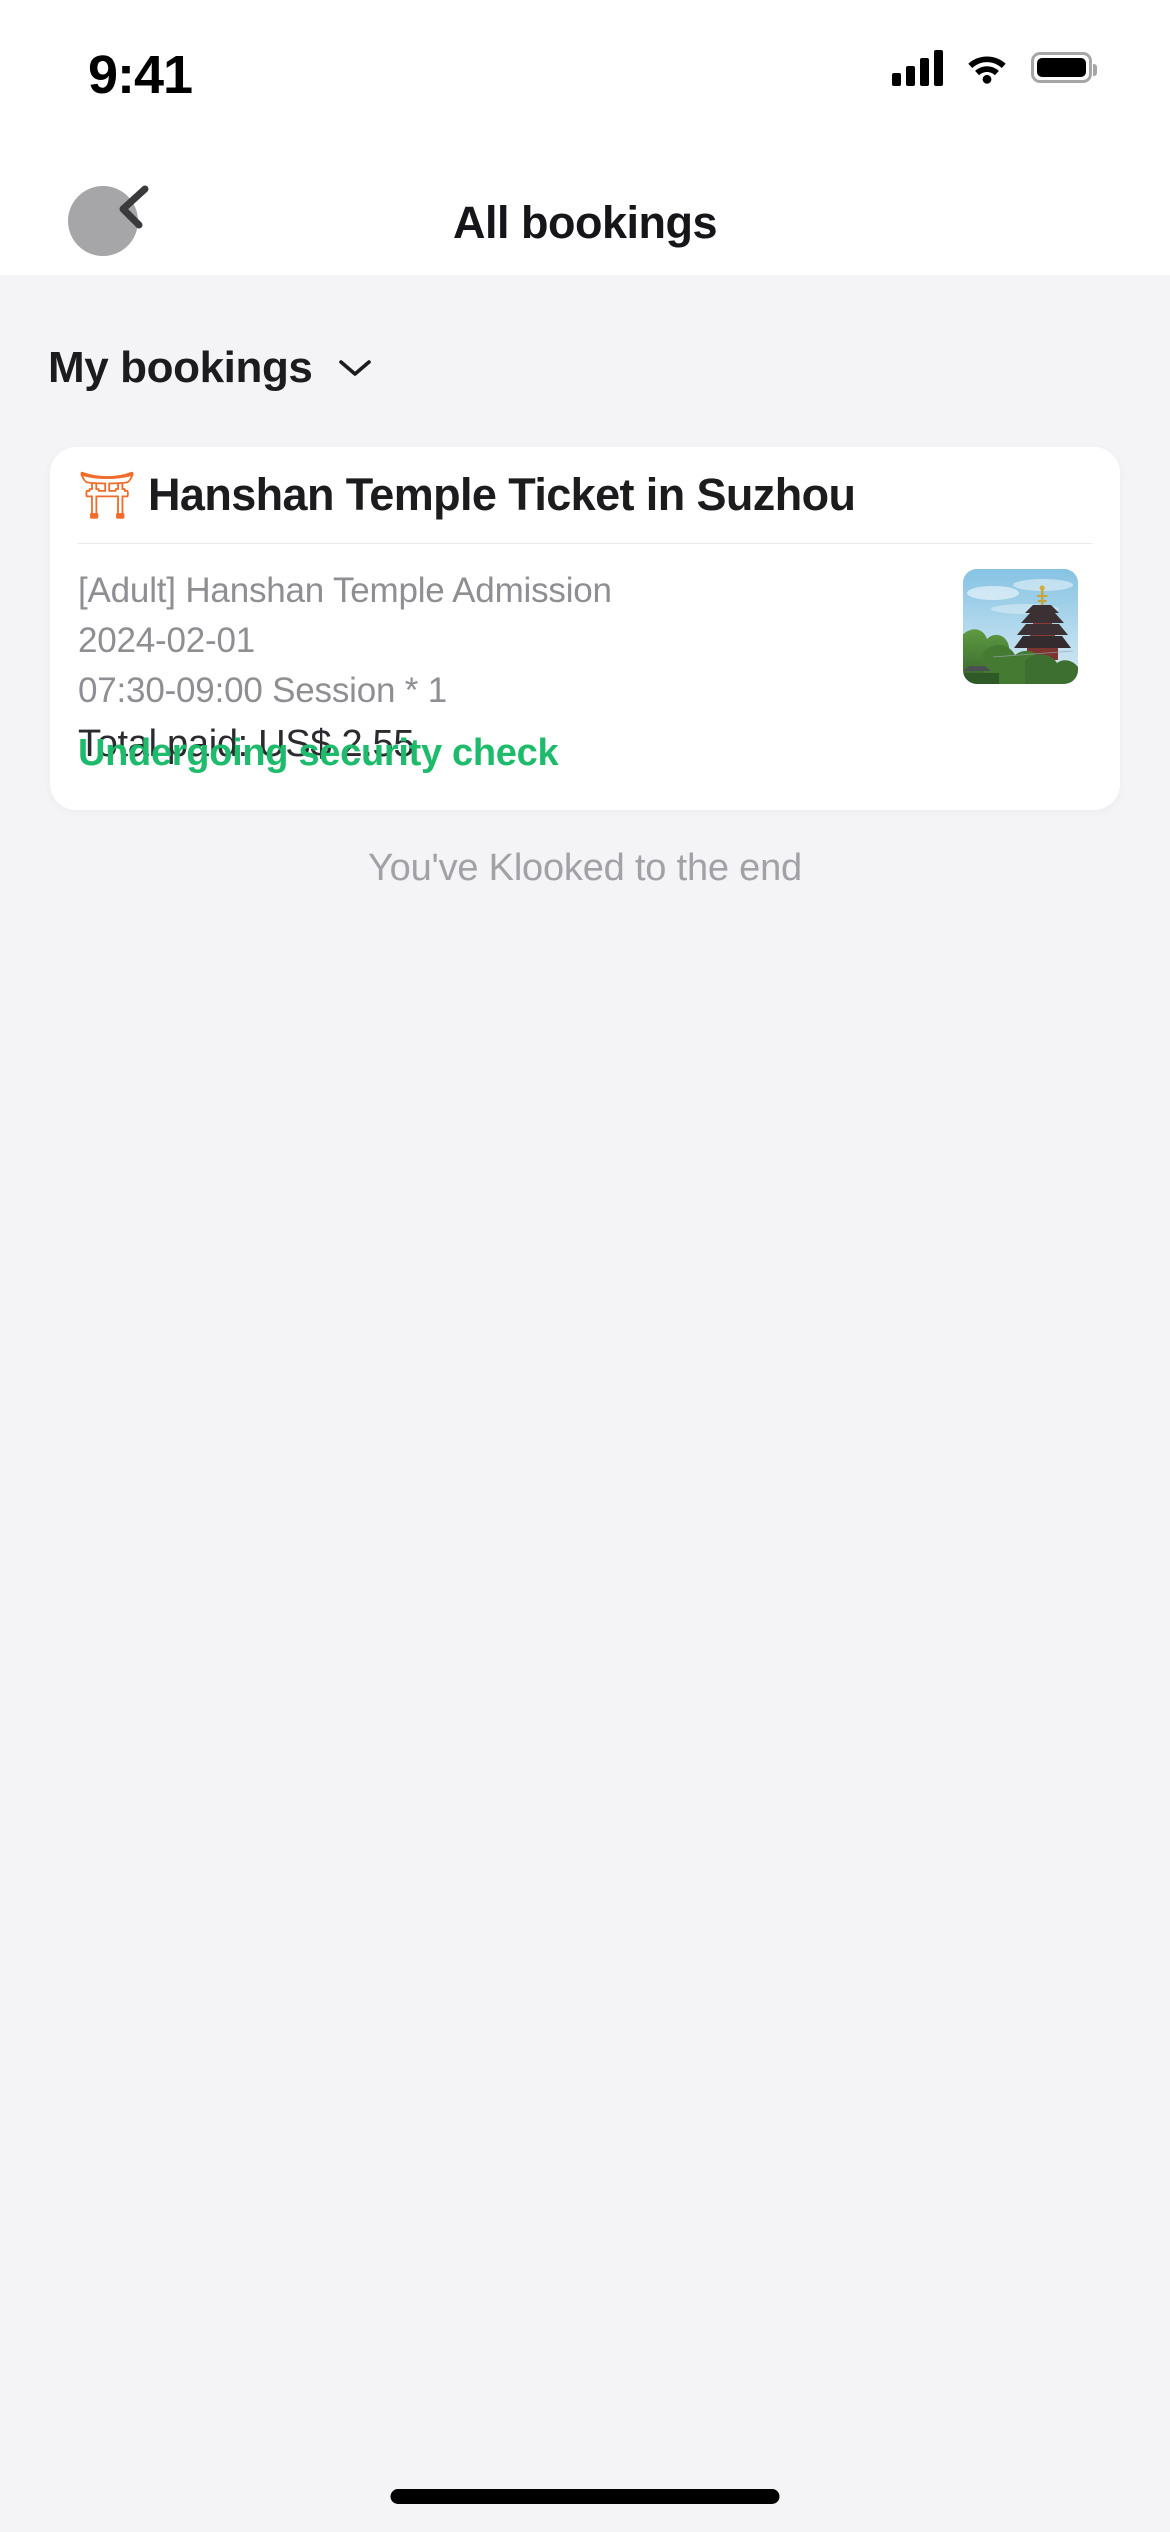 Image resolution: width=1170 pixels, height=2532 pixels. I want to click on chevron-down-icon, so click(354, 368).